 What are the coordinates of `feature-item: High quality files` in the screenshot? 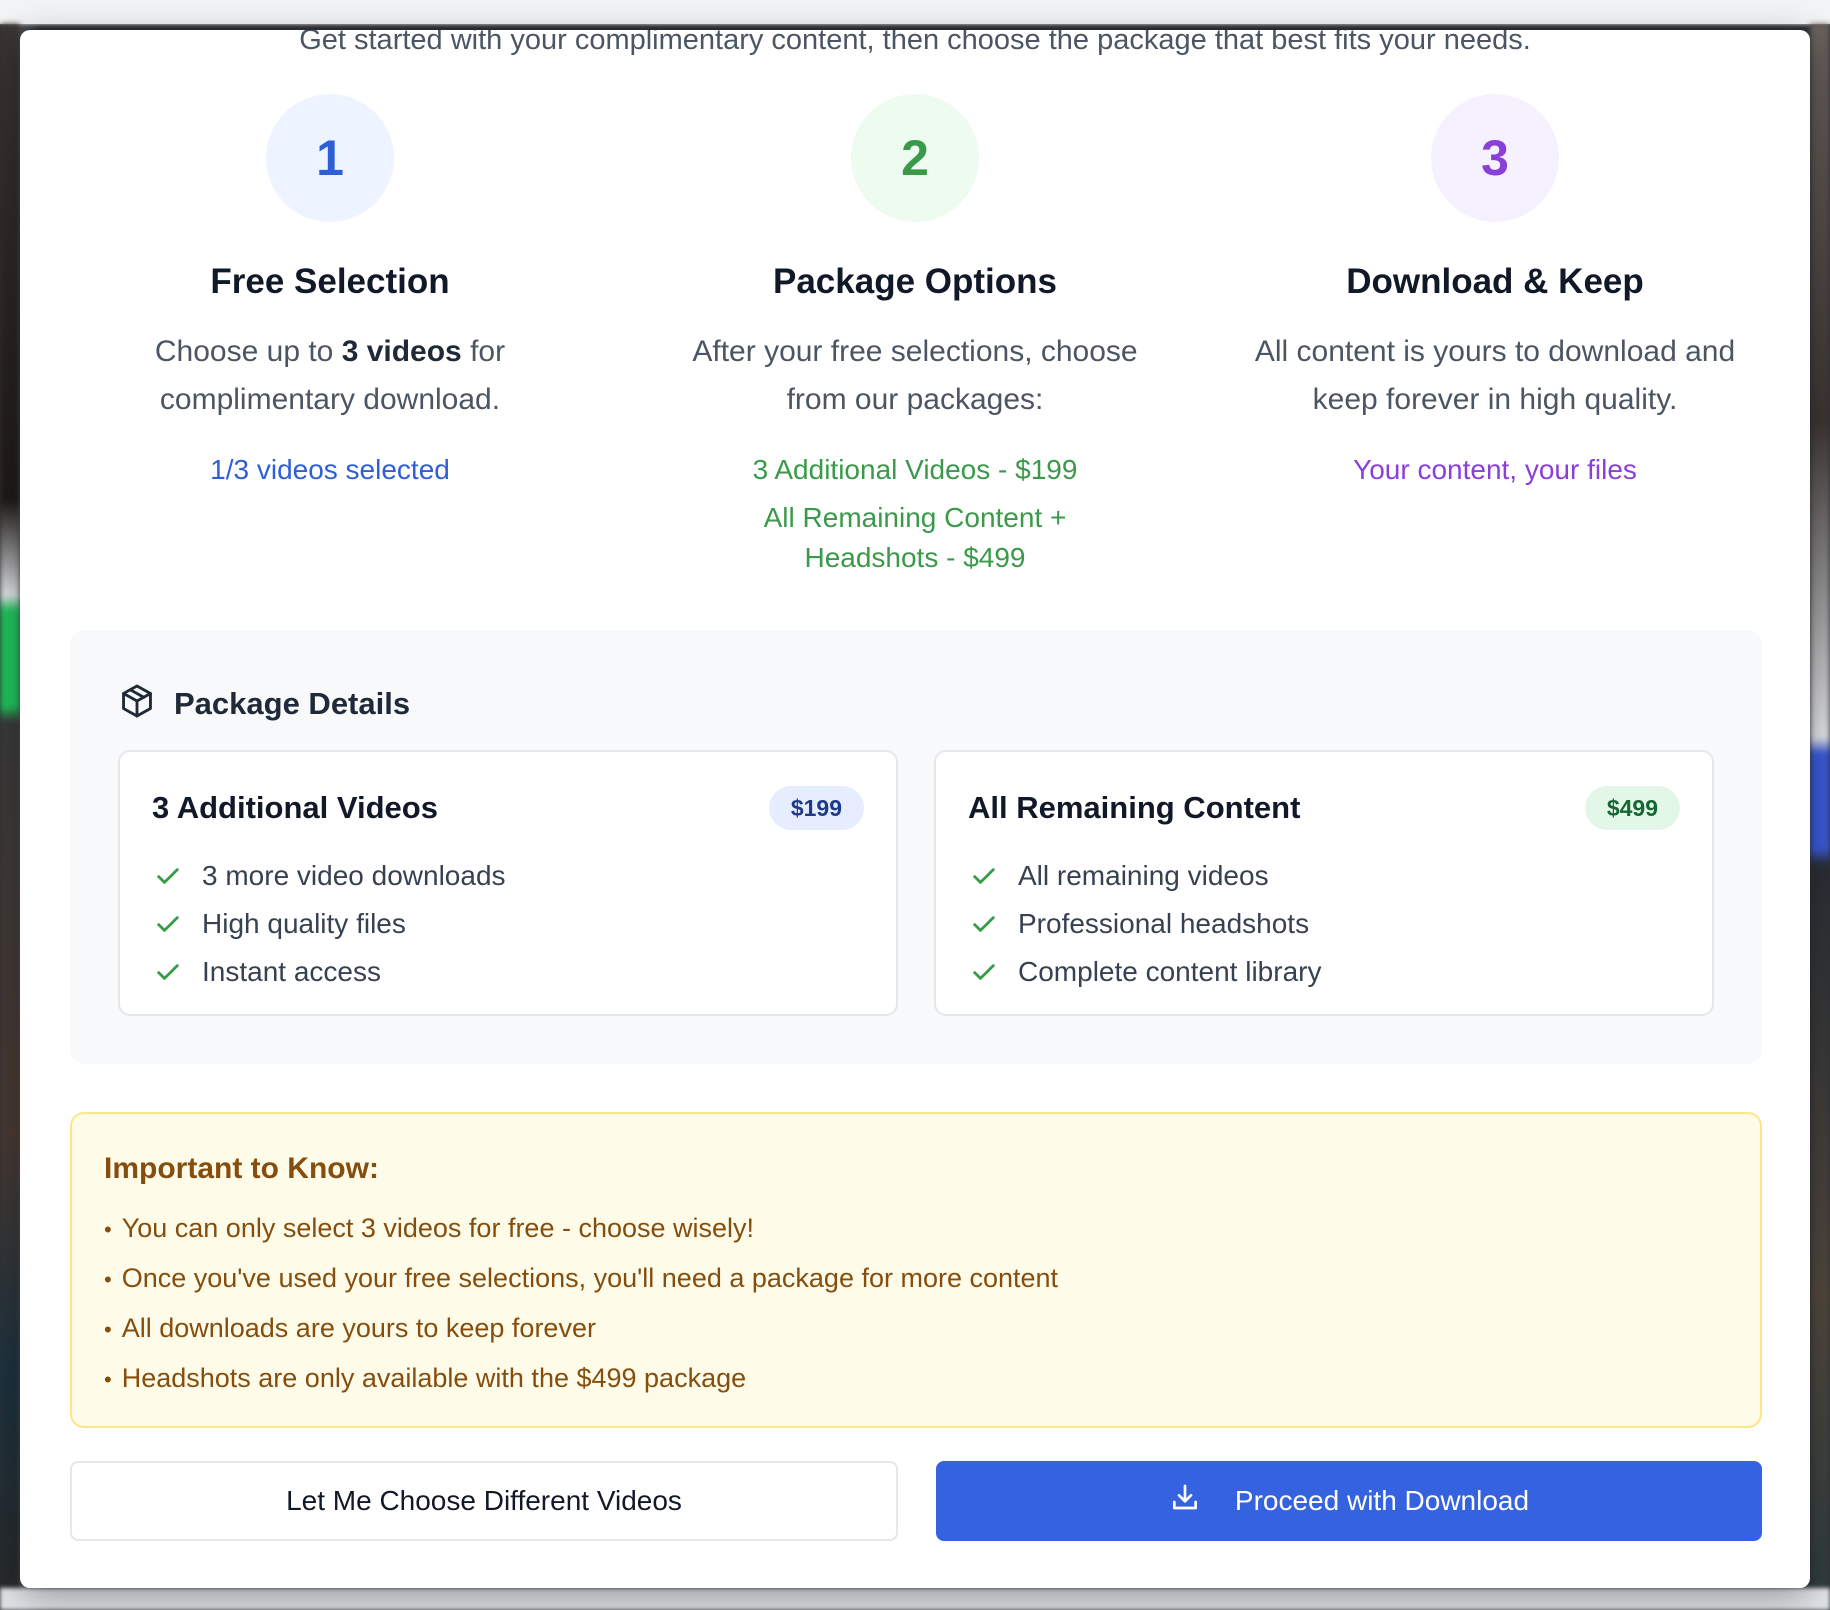 It's located at (330, 924).